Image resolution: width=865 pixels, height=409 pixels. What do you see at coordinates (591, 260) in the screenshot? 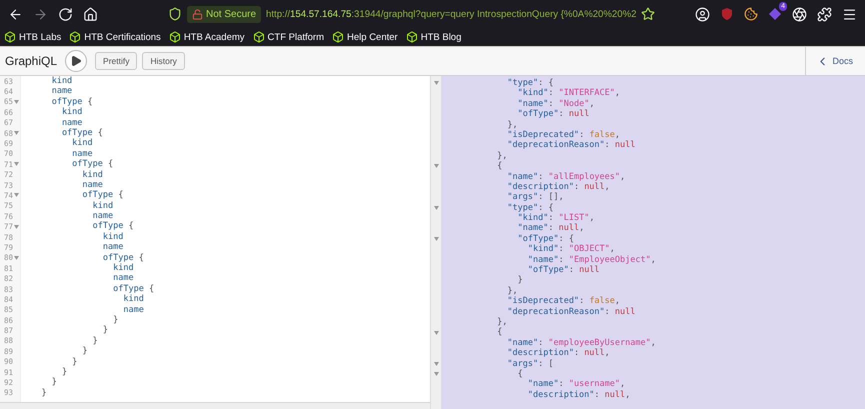
I see `code-line: "name": "EmployeeObject",` at bounding box center [591, 260].